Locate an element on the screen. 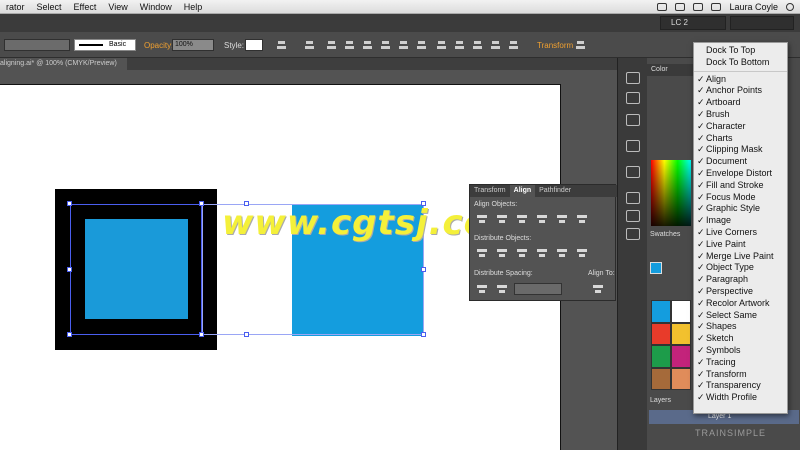 The height and width of the screenshot is (450, 800). arrange-icon is located at coordinates (580, 45).